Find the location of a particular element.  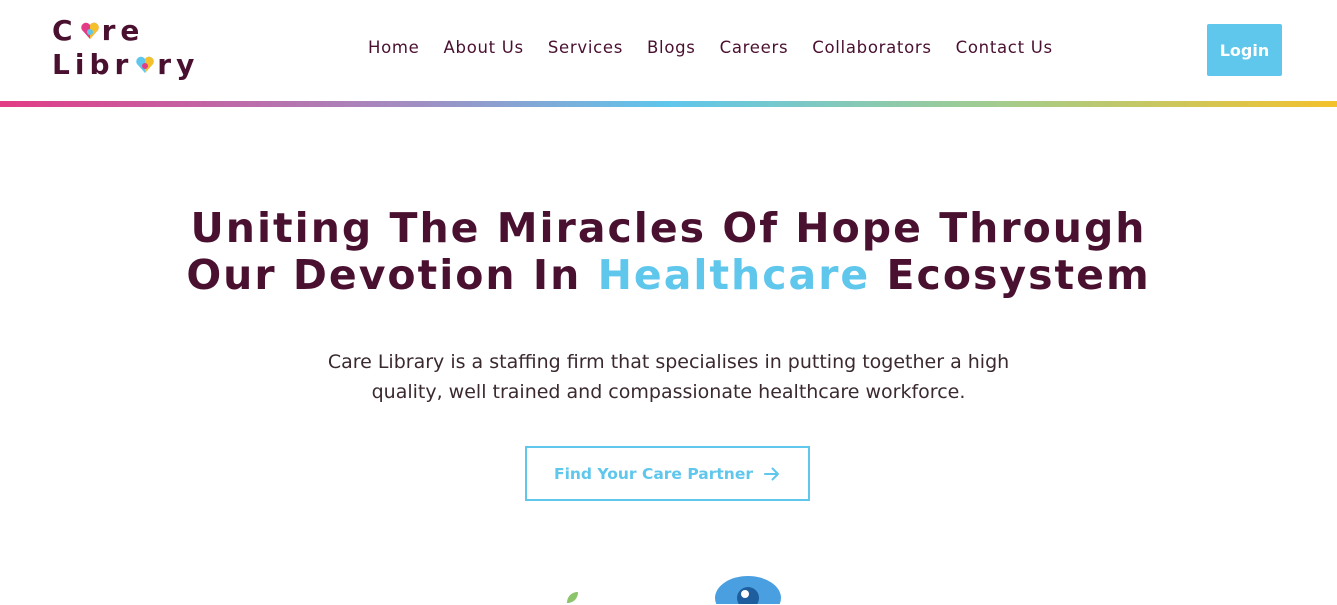

nav-item-collaborators: Collaborators is located at coordinates (871, 47).